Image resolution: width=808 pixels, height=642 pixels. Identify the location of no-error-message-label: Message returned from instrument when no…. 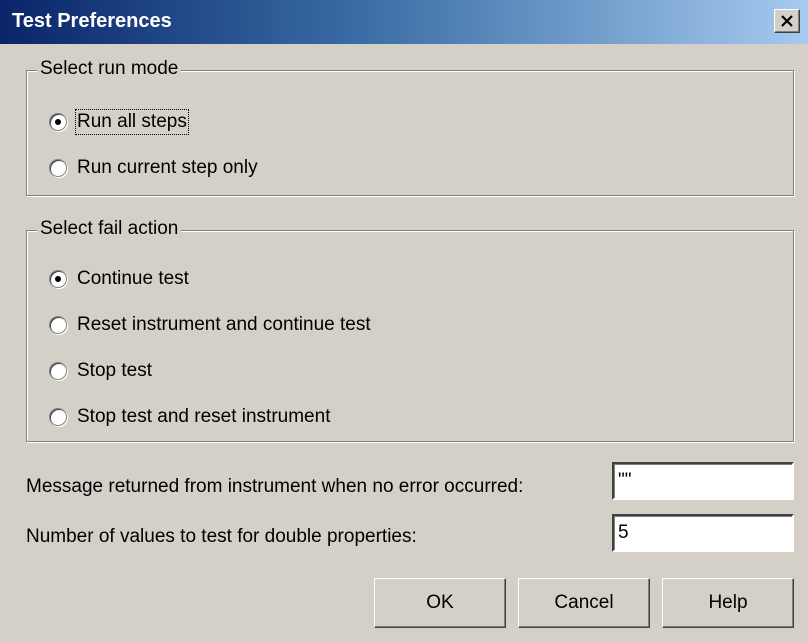
(275, 486).